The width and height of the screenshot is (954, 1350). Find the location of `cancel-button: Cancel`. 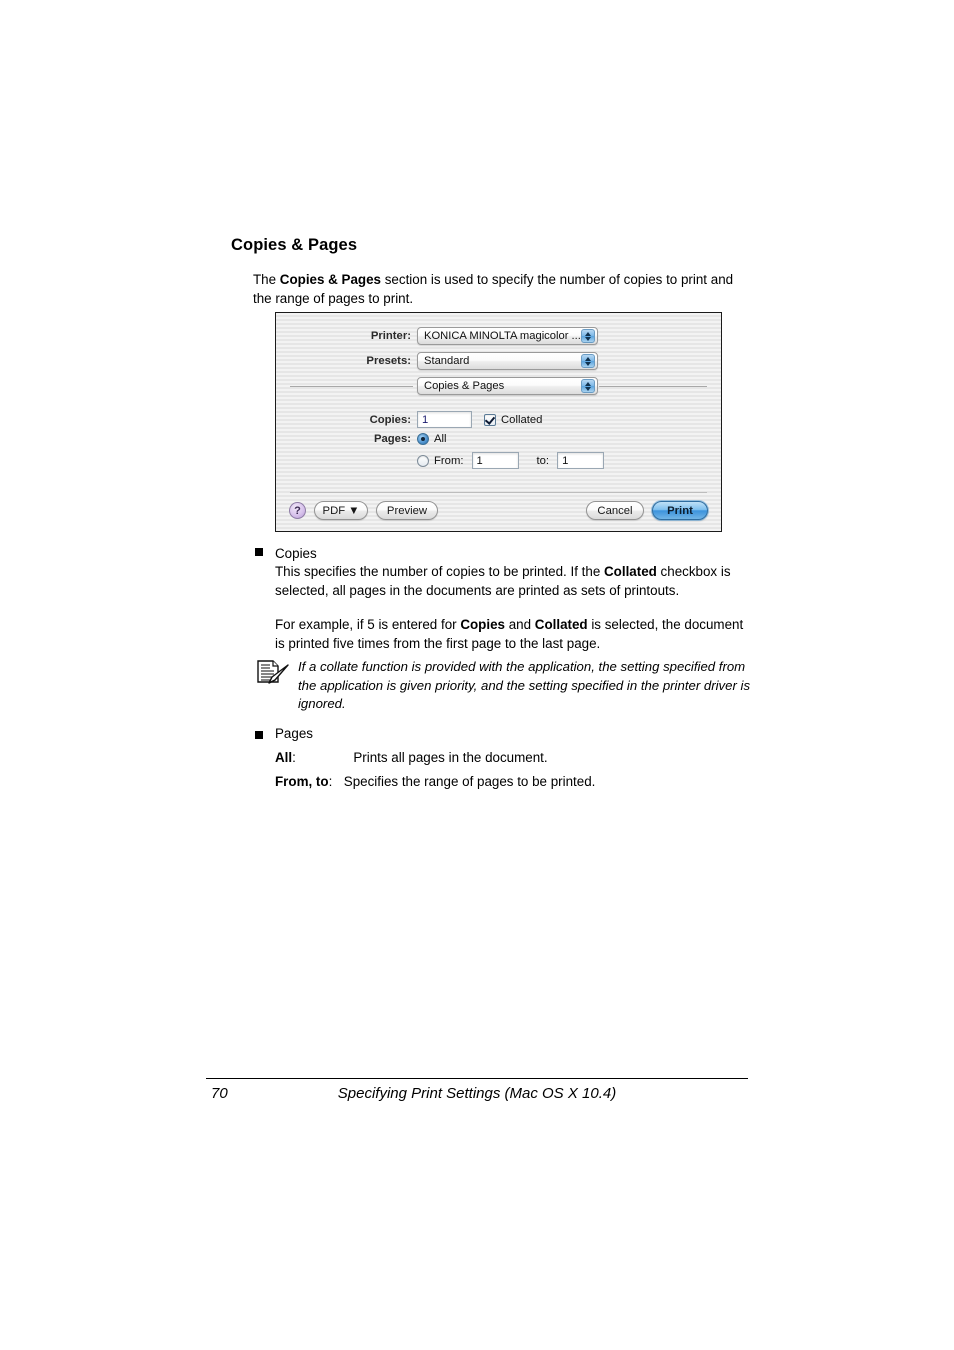

cancel-button: Cancel is located at coordinates (615, 510).